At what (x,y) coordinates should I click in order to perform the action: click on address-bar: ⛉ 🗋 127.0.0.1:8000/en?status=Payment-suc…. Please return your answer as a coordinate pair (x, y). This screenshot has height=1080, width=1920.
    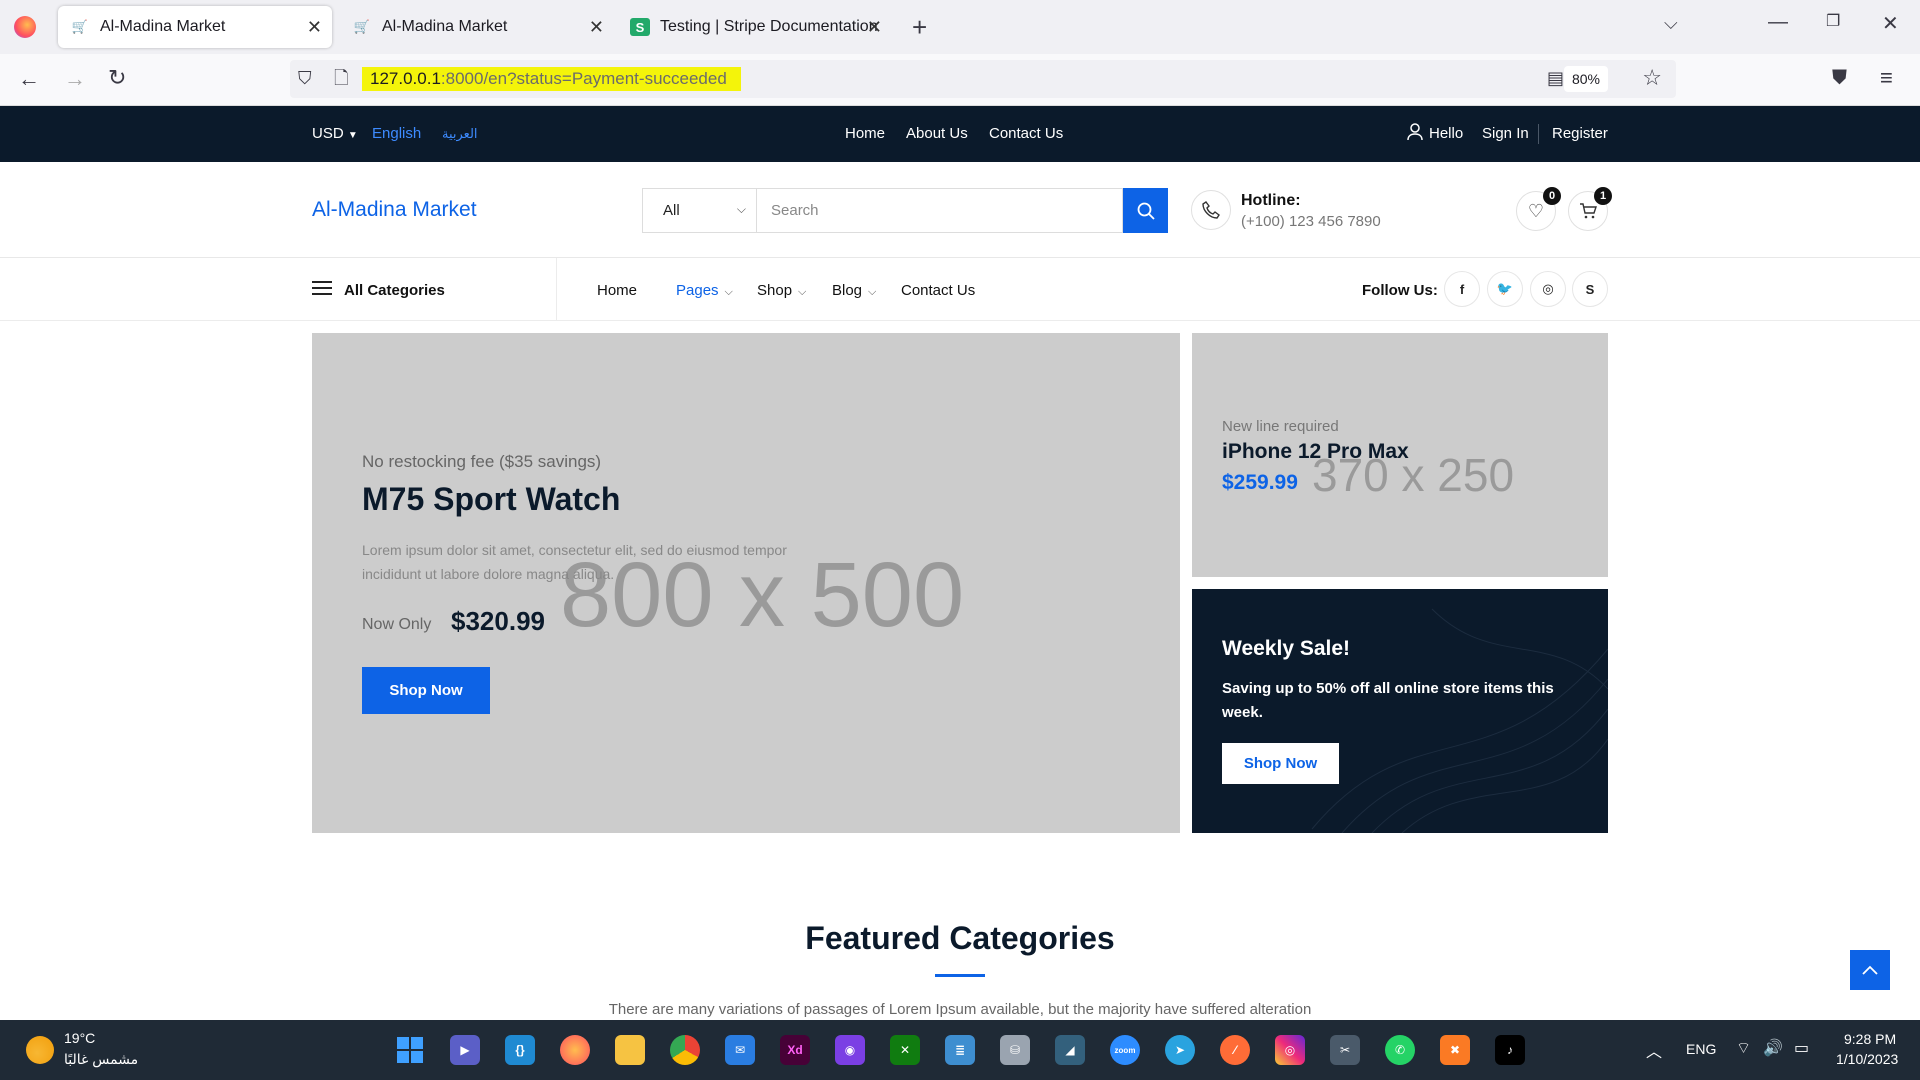
    Looking at the image, I should click on (983, 79).